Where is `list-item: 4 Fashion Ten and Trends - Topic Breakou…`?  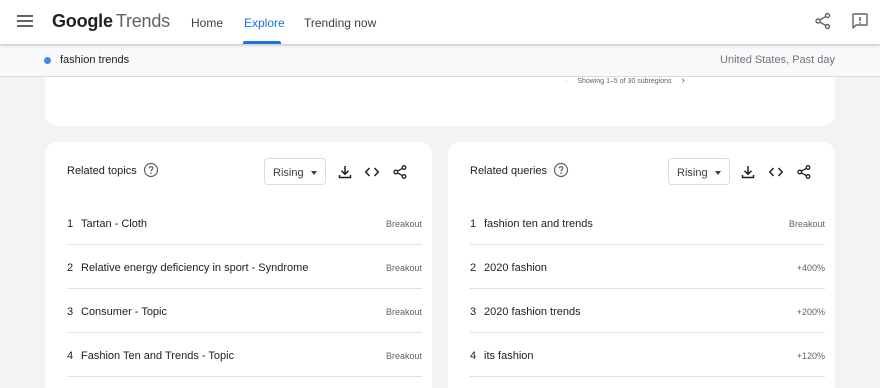
list-item: 4 Fashion Ten and Trends - Topic Breakou… is located at coordinates (233, 355).